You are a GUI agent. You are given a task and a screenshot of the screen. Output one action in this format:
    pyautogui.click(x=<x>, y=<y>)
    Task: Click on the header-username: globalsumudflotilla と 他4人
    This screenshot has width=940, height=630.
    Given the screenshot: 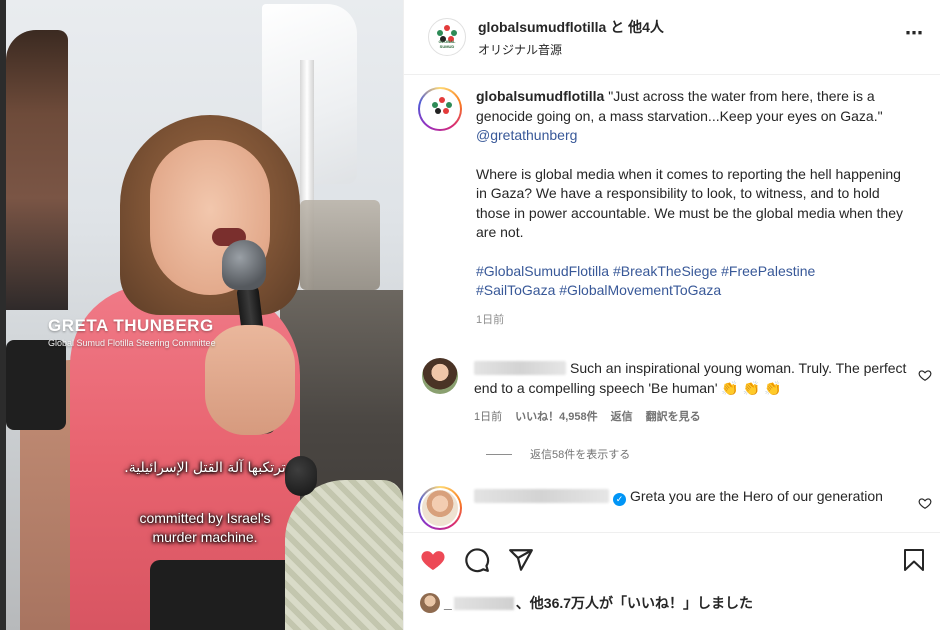 What is the action you would take?
    pyautogui.click(x=571, y=27)
    